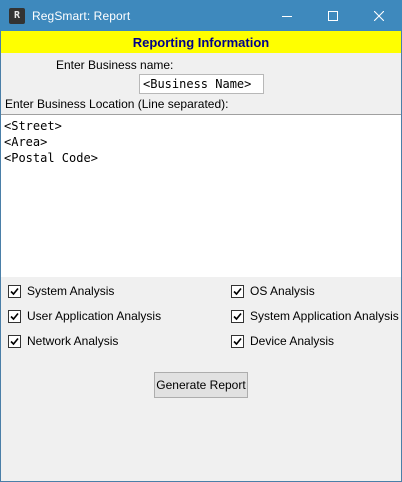  What do you see at coordinates (94, 316) in the screenshot?
I see `checkbox-label: User Application Analysis` at bounding box center [94, 316].